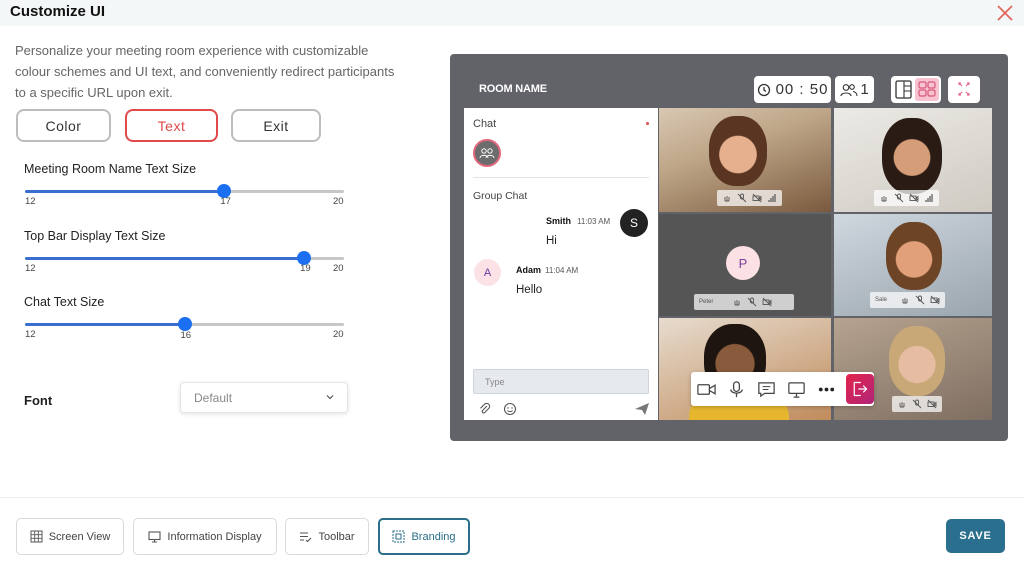 The height and width of the screenshot is (567, 1024). I want to click on chat-title: Chat, so click(485, 124).